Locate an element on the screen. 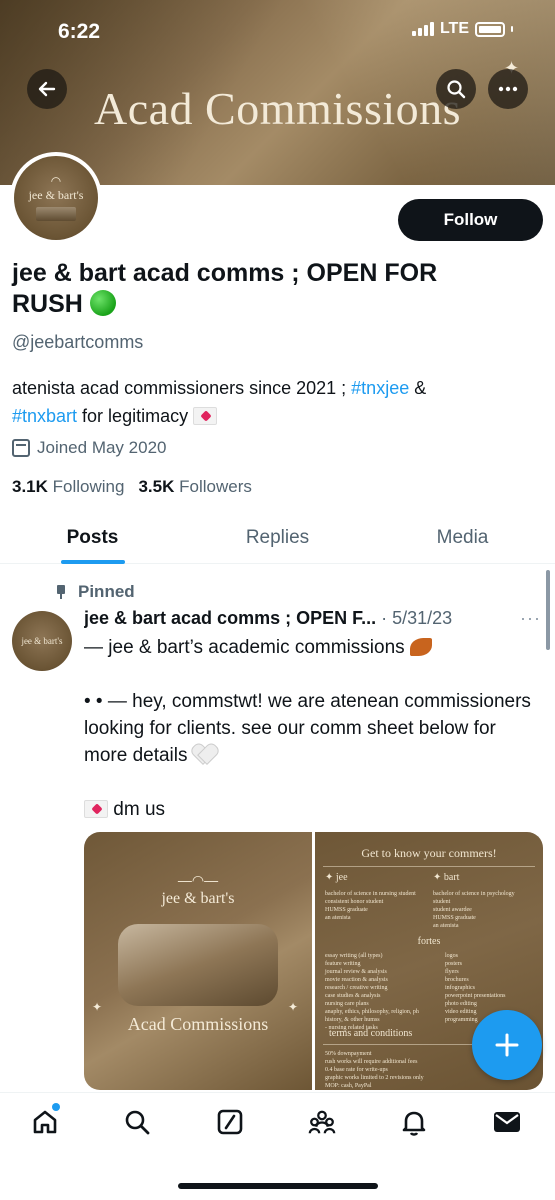 The height and width of the screenshot is (1200, 555). nav-notifications is located at coordinates (414, 1122).